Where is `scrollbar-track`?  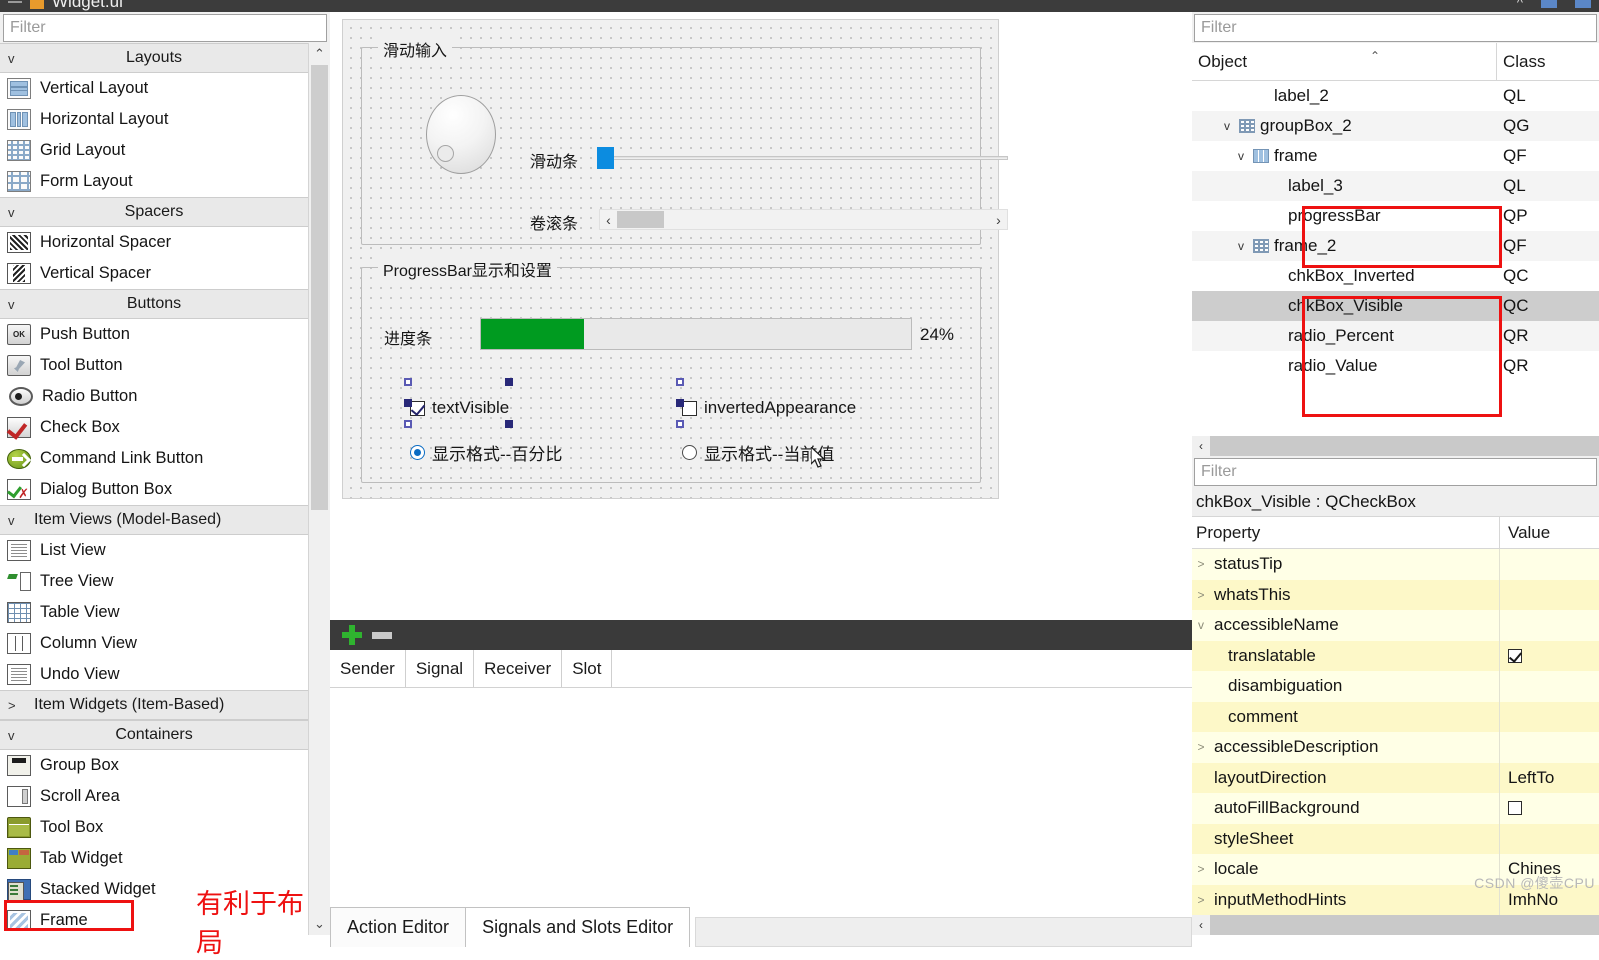
scrollbar-track is located at coordinates (803, 219).